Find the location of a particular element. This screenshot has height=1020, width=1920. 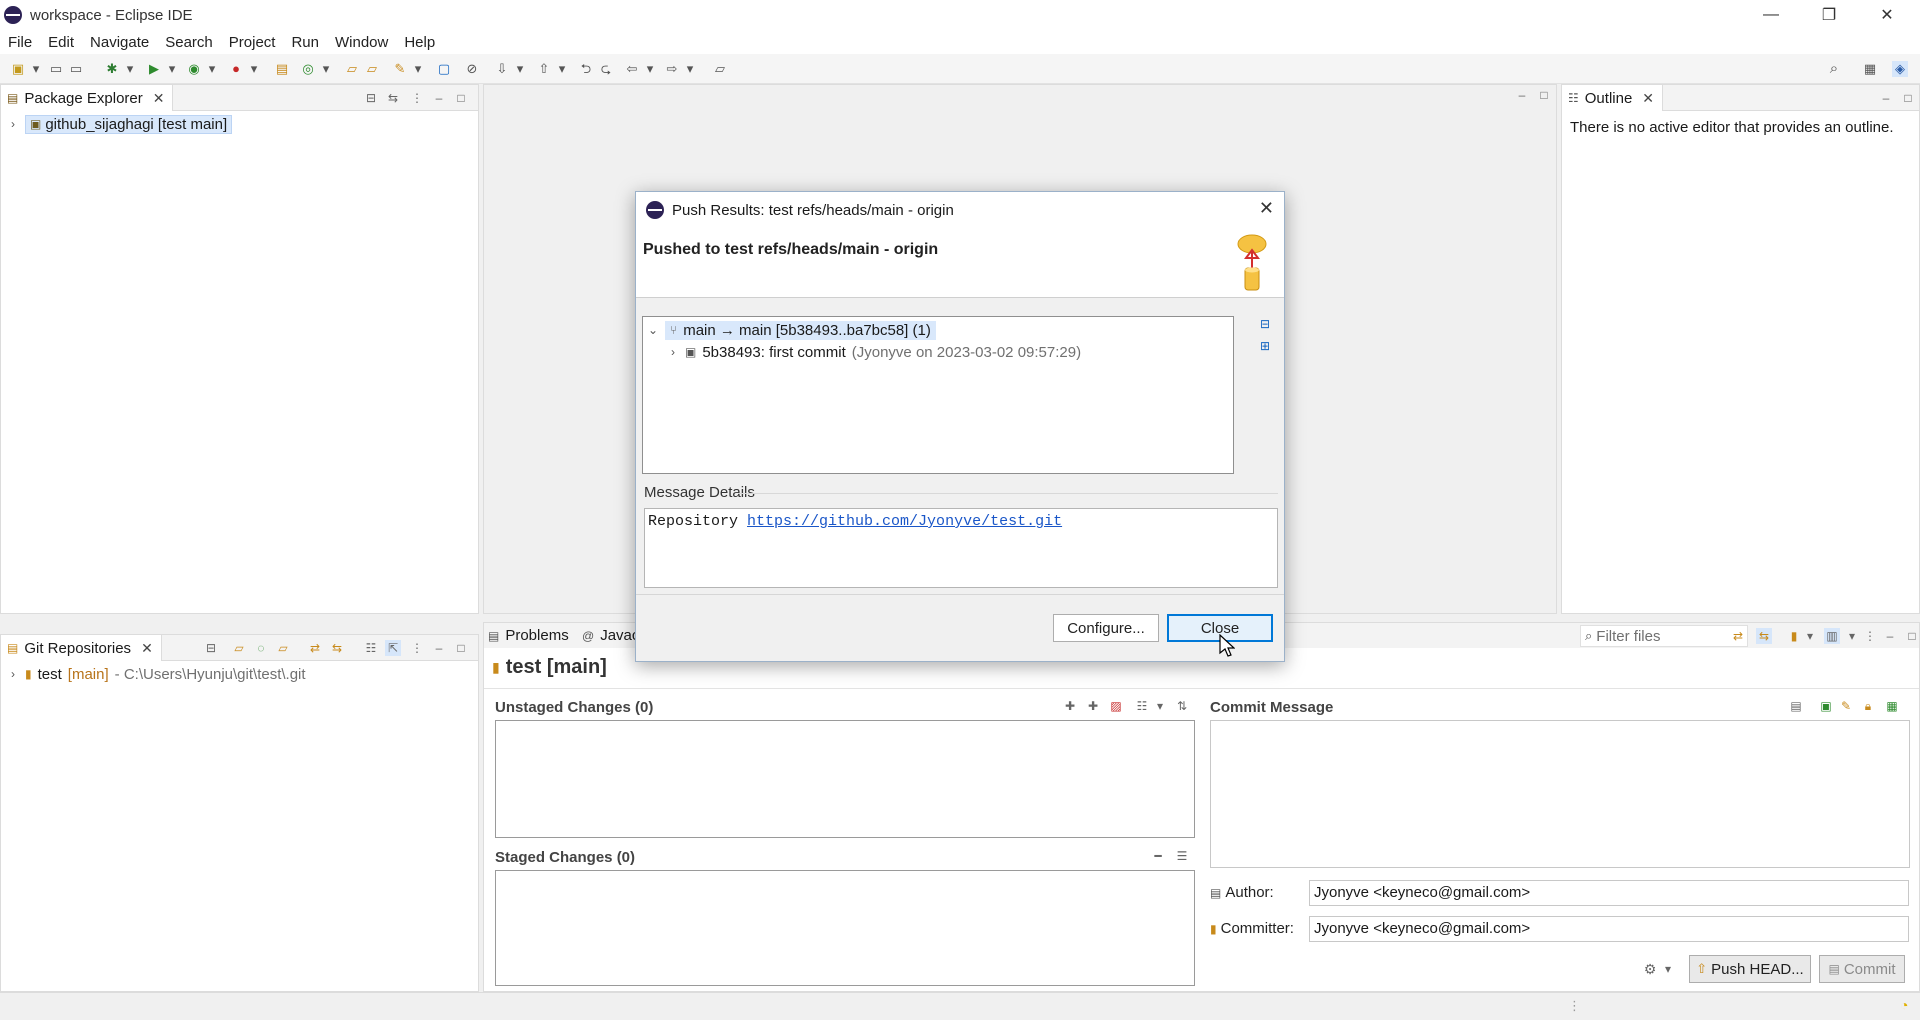

chevron-right-icon: › is located at coordinates (13, 124).